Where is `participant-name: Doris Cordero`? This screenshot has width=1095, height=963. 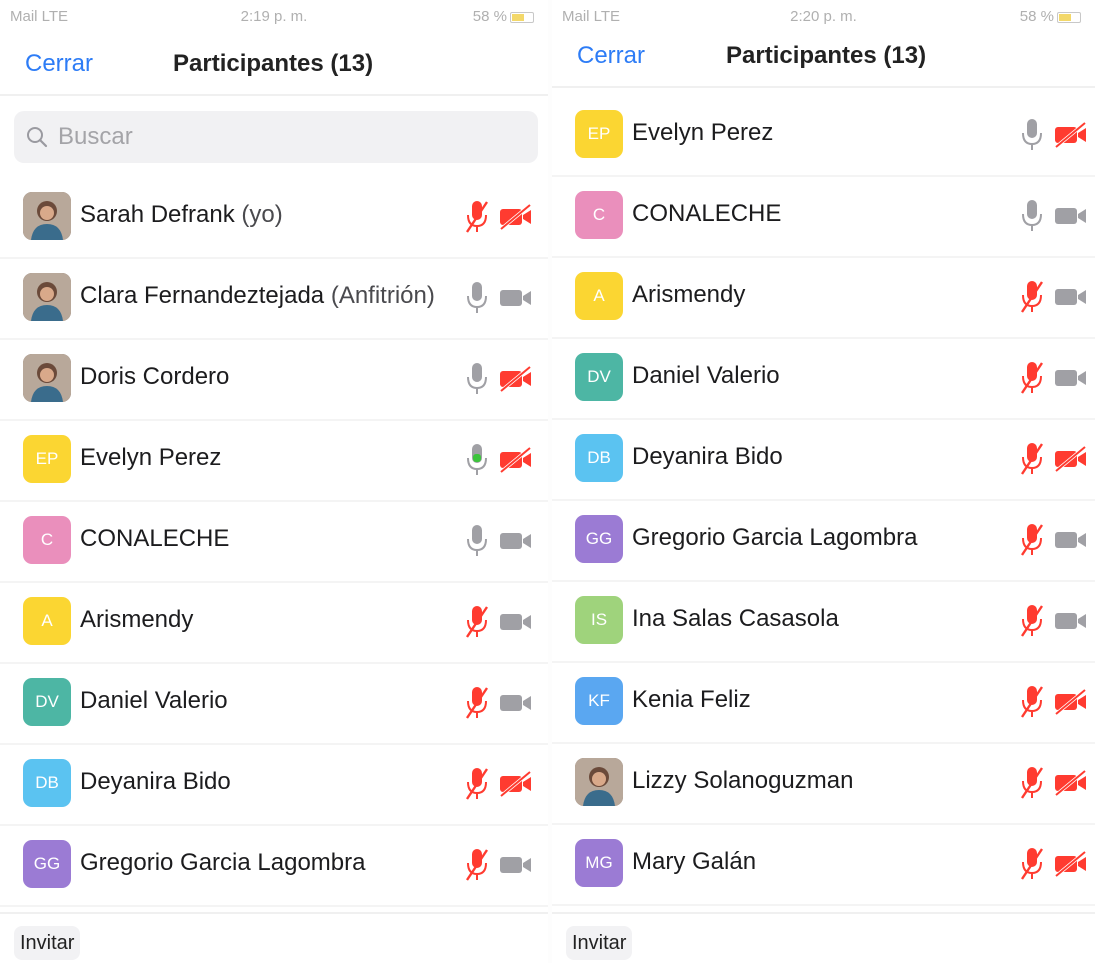
participant-name: Doris Cordero is located at coordinates (154, 377).